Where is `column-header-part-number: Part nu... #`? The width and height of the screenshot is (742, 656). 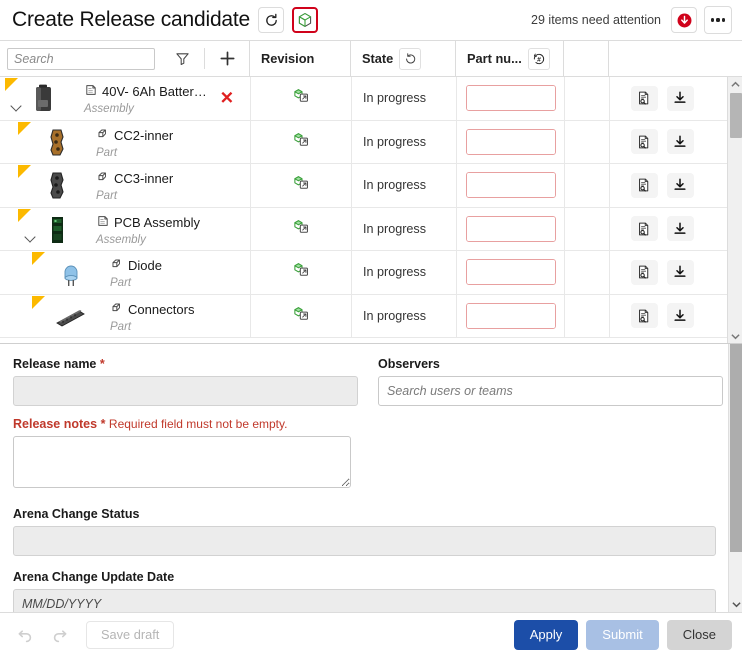
column-header-part-number: Part nu... # is located at coordinates (509, 58).